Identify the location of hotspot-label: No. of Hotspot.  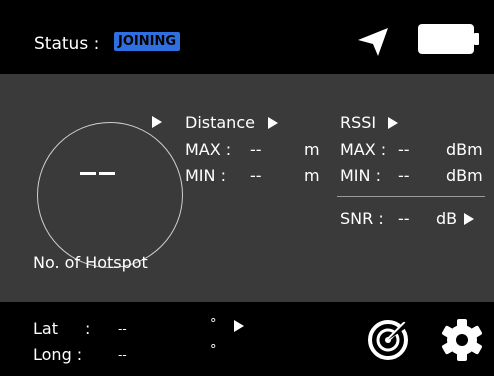
(90, 262).